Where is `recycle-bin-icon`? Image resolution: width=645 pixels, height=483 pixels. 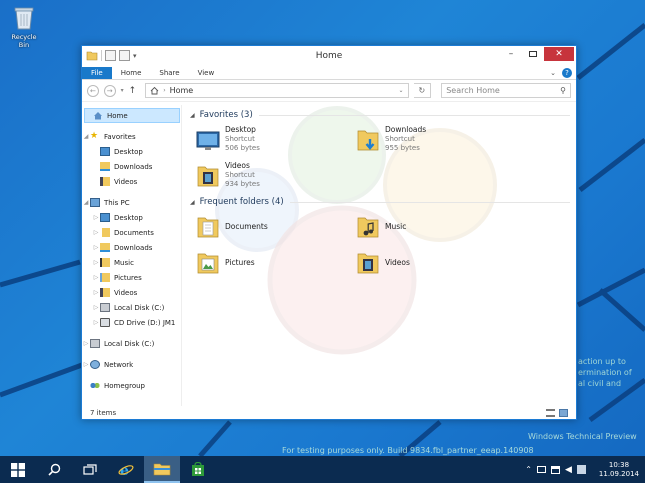 recycle-bin-icon is located at coordinates (24, 18).